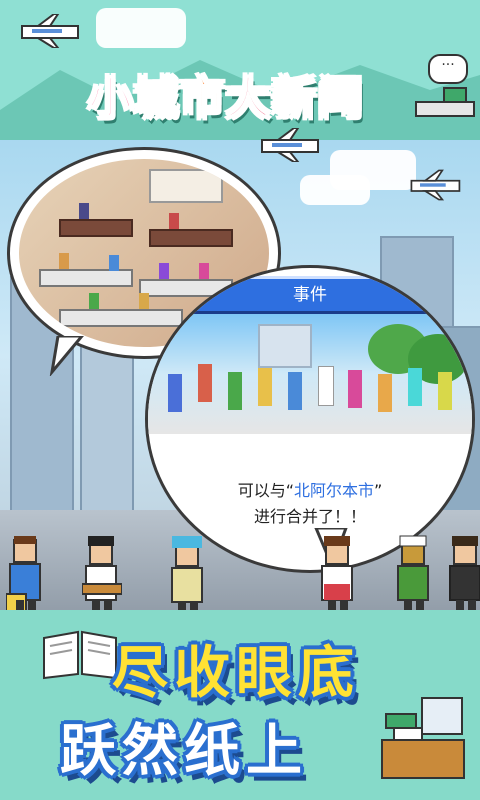 This screenshot has width=480, height=800. Describe the element at coordinates (156, 98) in the screenshot. I see `title-char: 城` at that location.